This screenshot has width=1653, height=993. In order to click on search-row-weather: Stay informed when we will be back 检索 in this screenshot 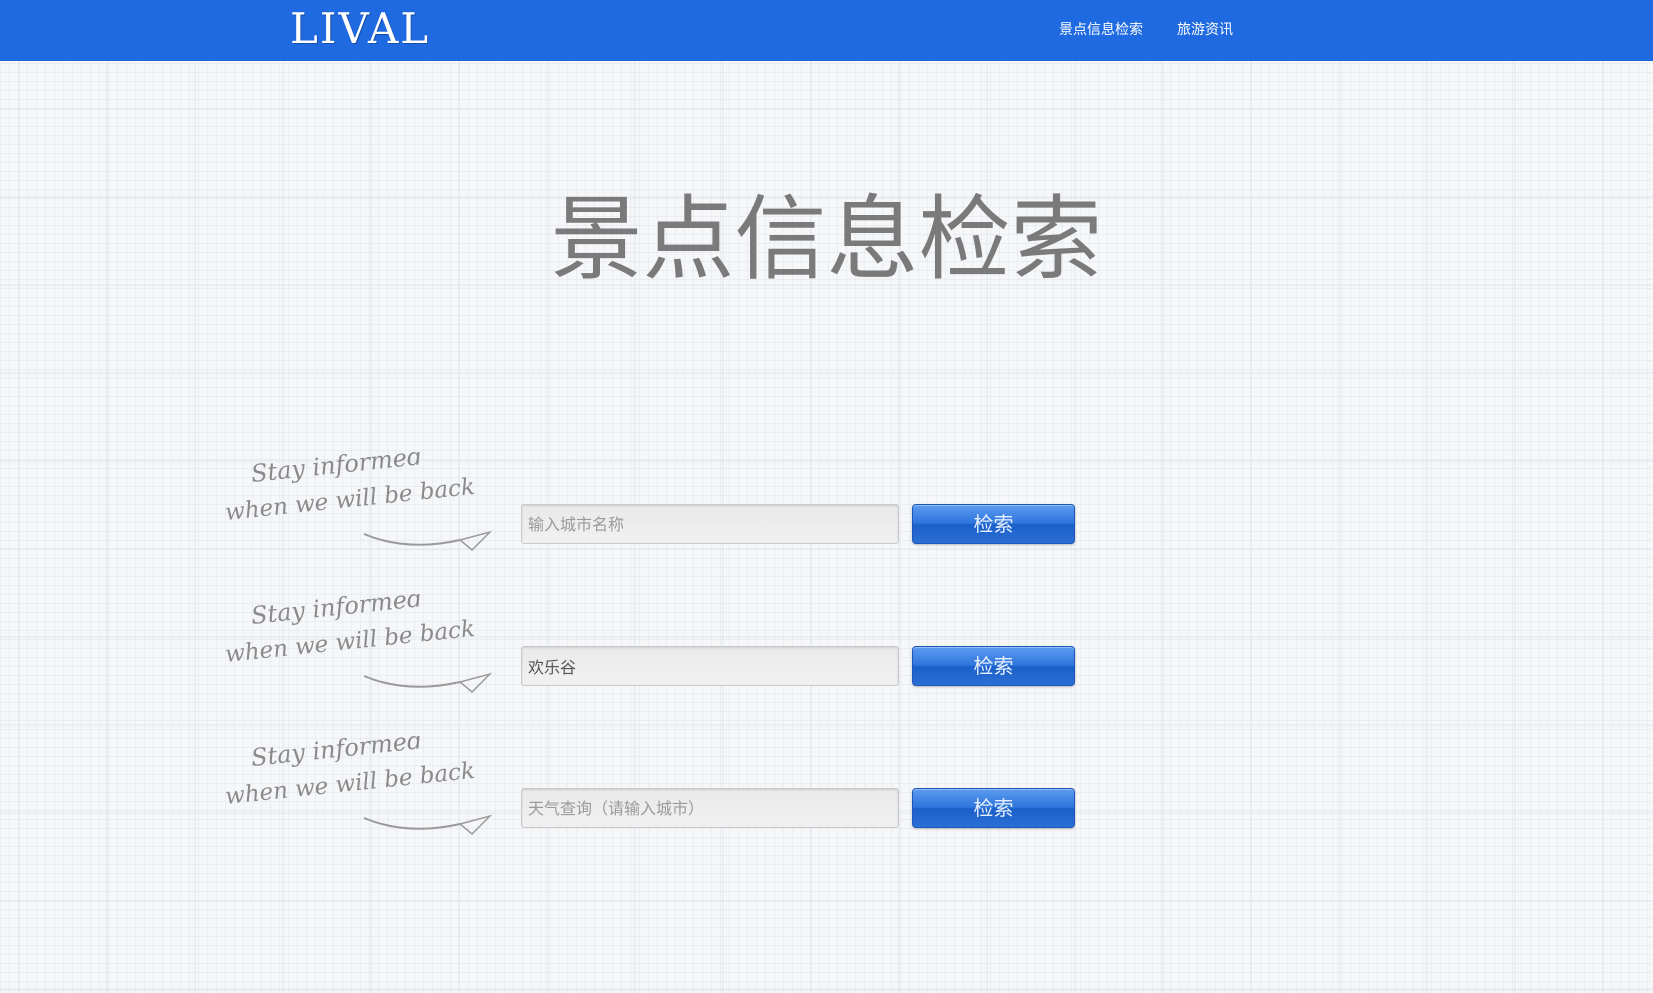, I will do `click(826, 796)`.